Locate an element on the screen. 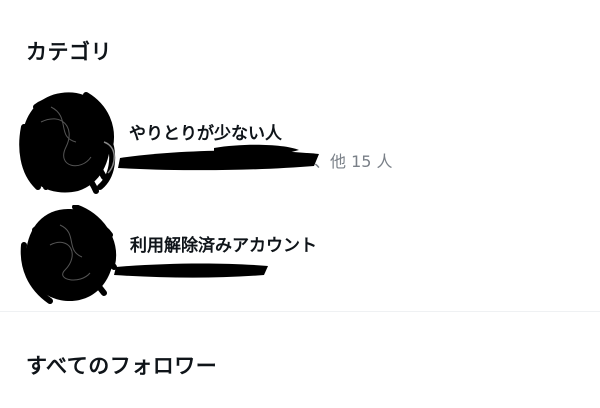 This screenshot has width=600, height=408. category-member-count: 、他 15 人 is located at coordinates (353, 161).